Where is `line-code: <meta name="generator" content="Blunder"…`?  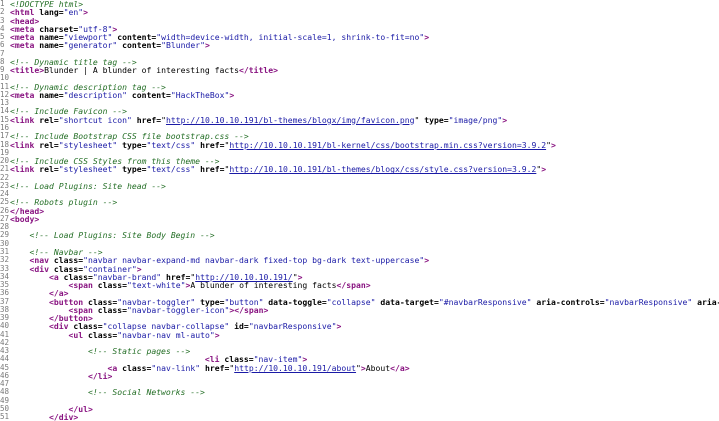 line-code: <meta name="generator" content="Blunder"… is located at coordinates (110, 45).